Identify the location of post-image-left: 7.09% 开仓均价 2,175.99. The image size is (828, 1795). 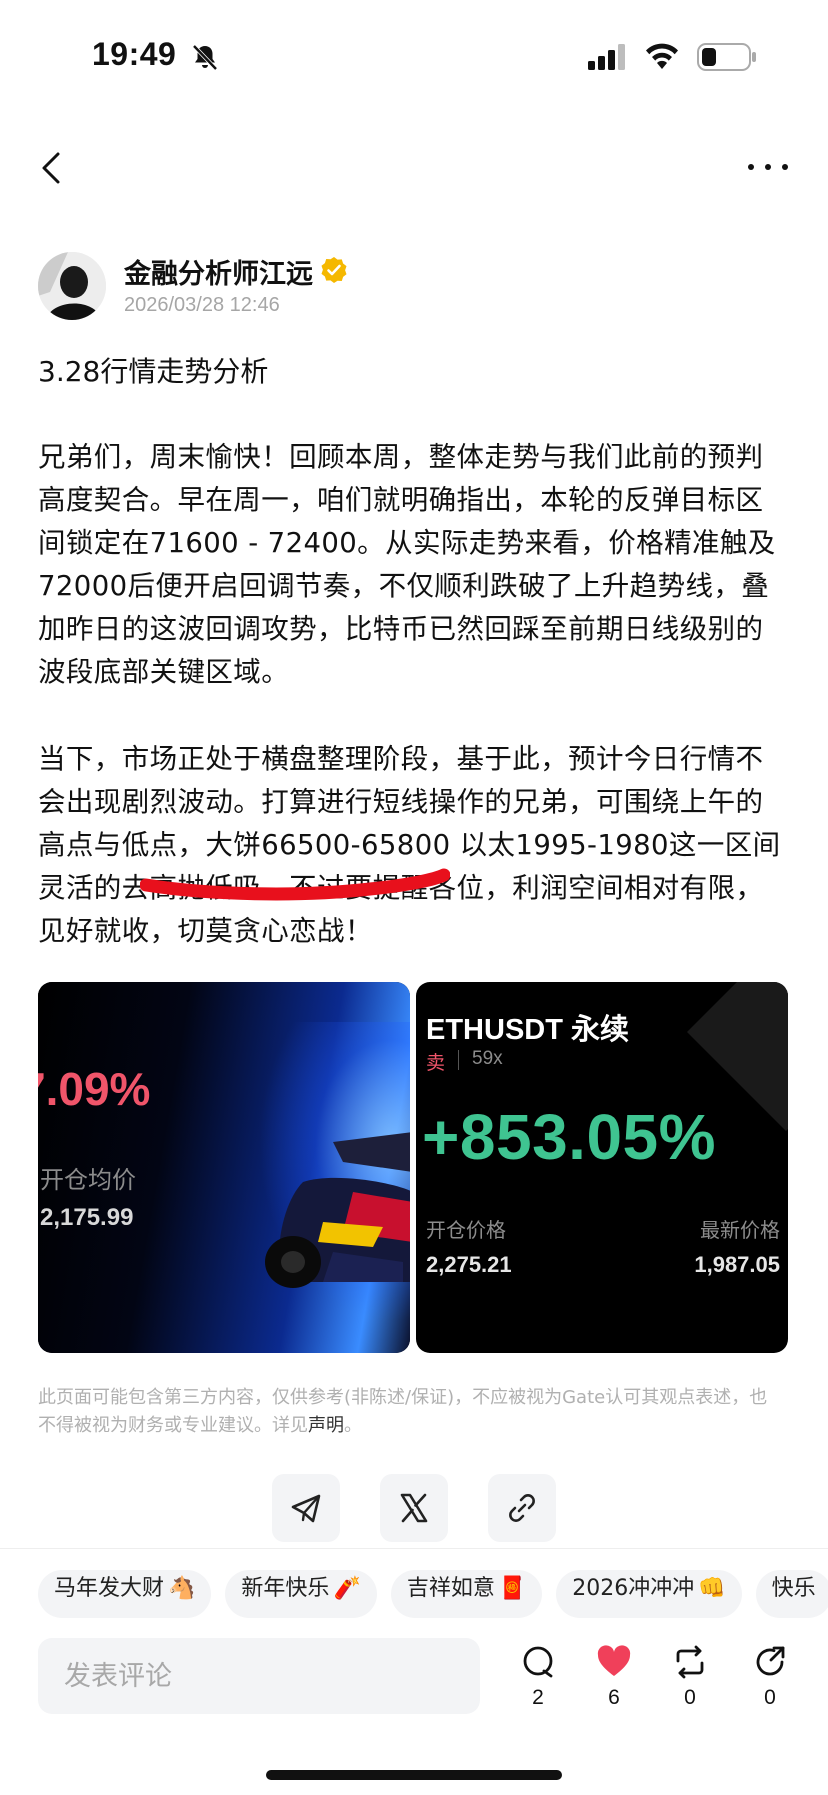
(224, 1167).